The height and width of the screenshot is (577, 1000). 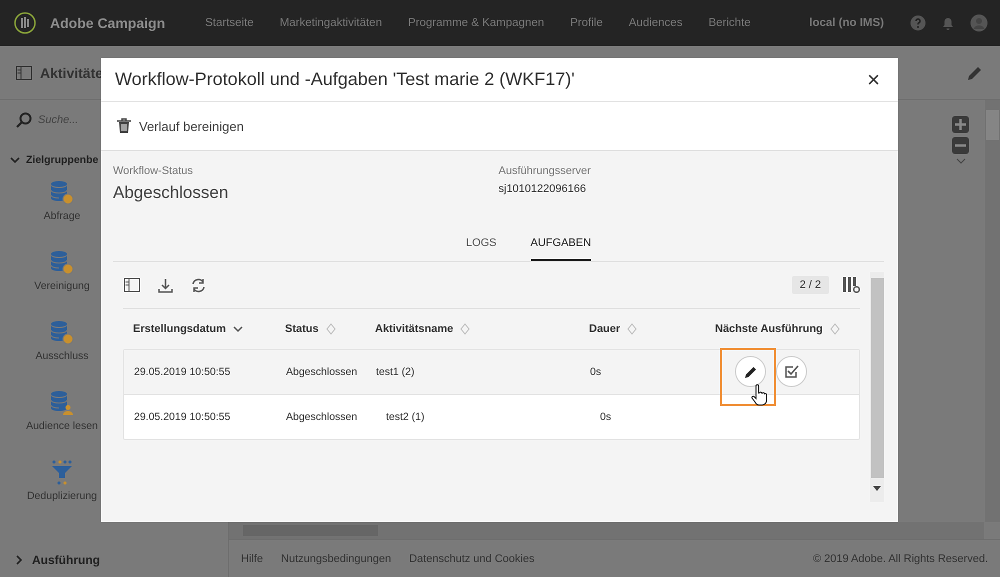 What do you see at coordinates (414, 329) in the screenshot?
I see `column-header: Aktivitätsname` at bounding box center [414, 329].